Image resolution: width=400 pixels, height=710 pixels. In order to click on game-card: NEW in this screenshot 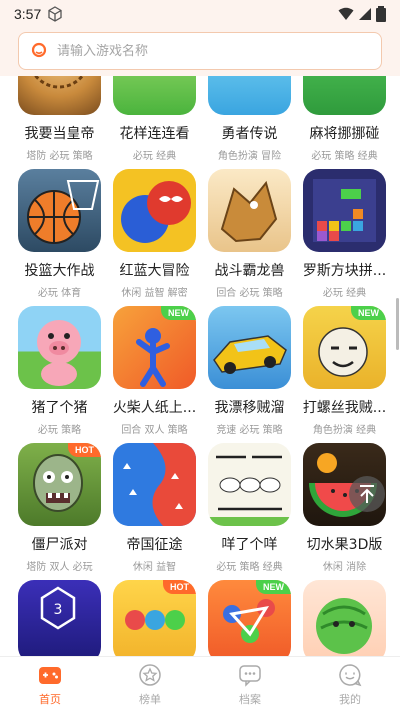, I will do `click(249, 618)`.